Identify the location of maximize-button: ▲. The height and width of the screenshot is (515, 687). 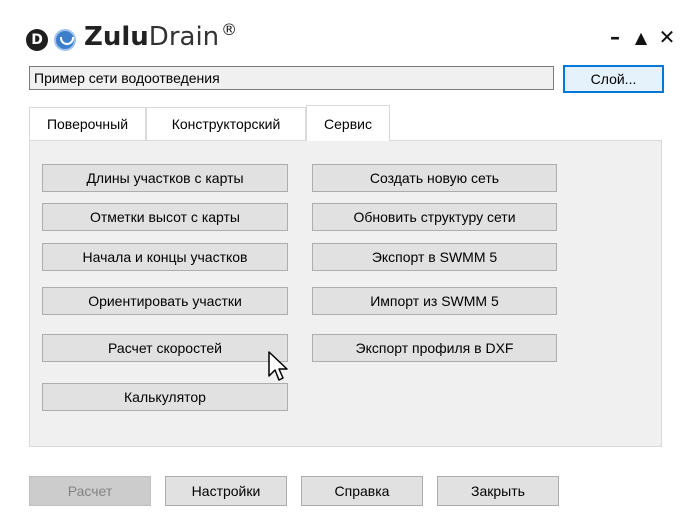
(641, 37).